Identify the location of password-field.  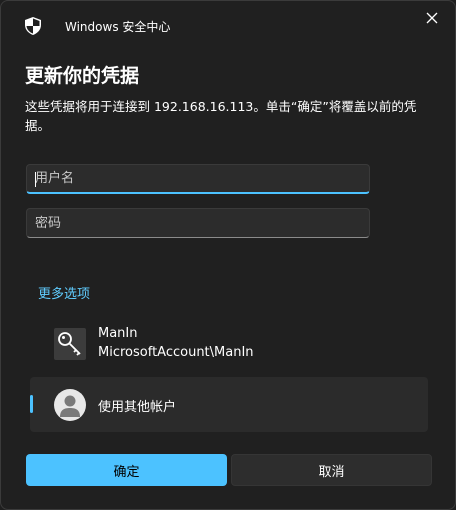
(198, 223).